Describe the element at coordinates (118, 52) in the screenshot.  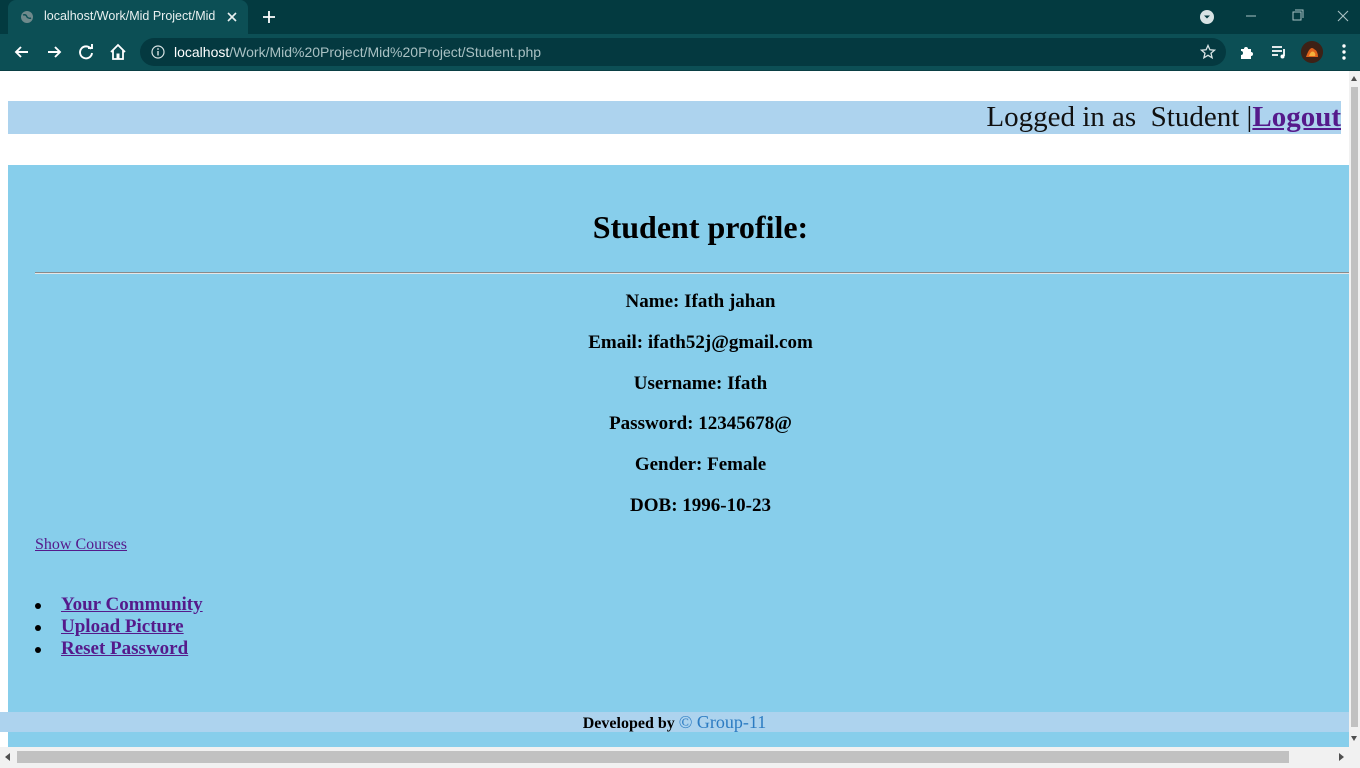
I see `home-icon` at that location.